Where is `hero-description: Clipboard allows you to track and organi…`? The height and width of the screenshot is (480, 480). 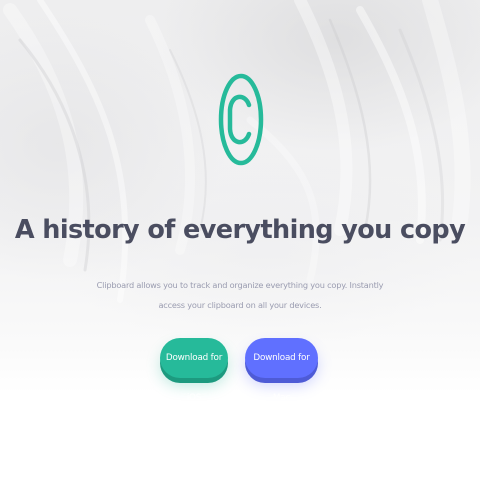
hero-description: Clipboard allows you to track and organi… is located at coordinates (240, 295).